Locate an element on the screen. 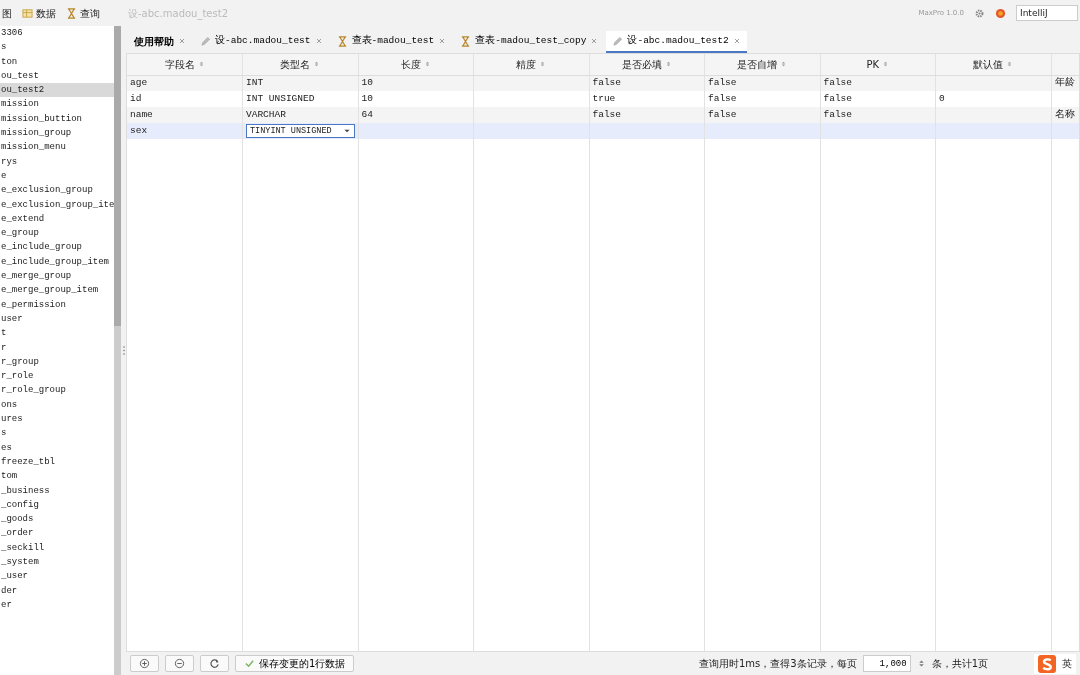  table-cell: true is located at coordinates (604, 98).